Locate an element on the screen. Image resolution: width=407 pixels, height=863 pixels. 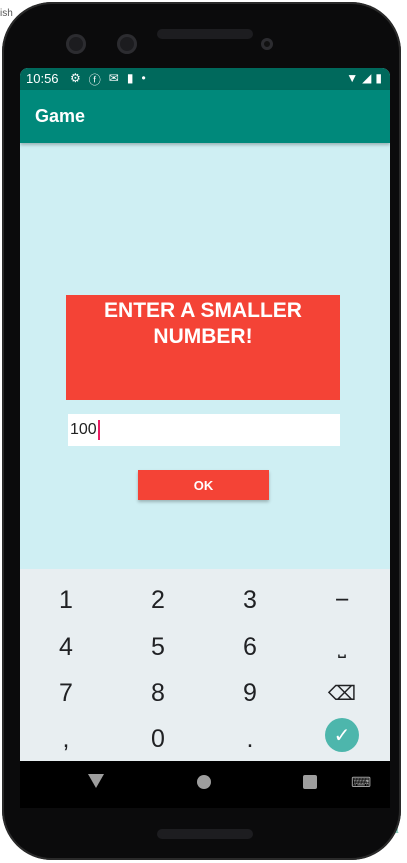
navigation-bar: ⌨ is located at coordinates (205, 784).